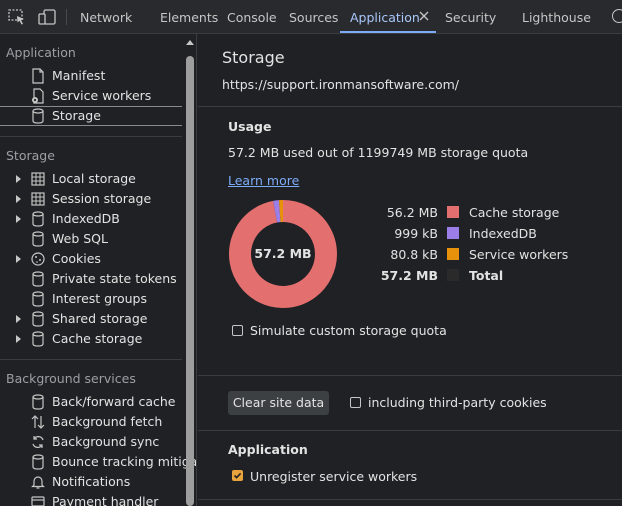 This screenshot has height=506, width=622. What do you see at coordinates (17, 17) in the screenshot?
I see `inspect-element-icon` at bounding box center [17, 17].